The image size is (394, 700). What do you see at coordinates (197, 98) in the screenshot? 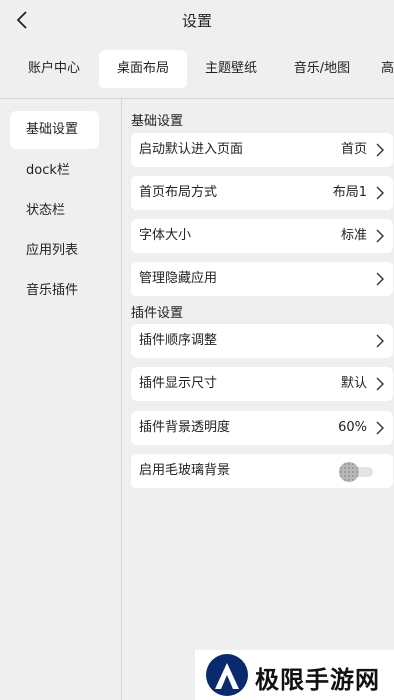
I see `tab-divider` at bounding box center [197, 98].